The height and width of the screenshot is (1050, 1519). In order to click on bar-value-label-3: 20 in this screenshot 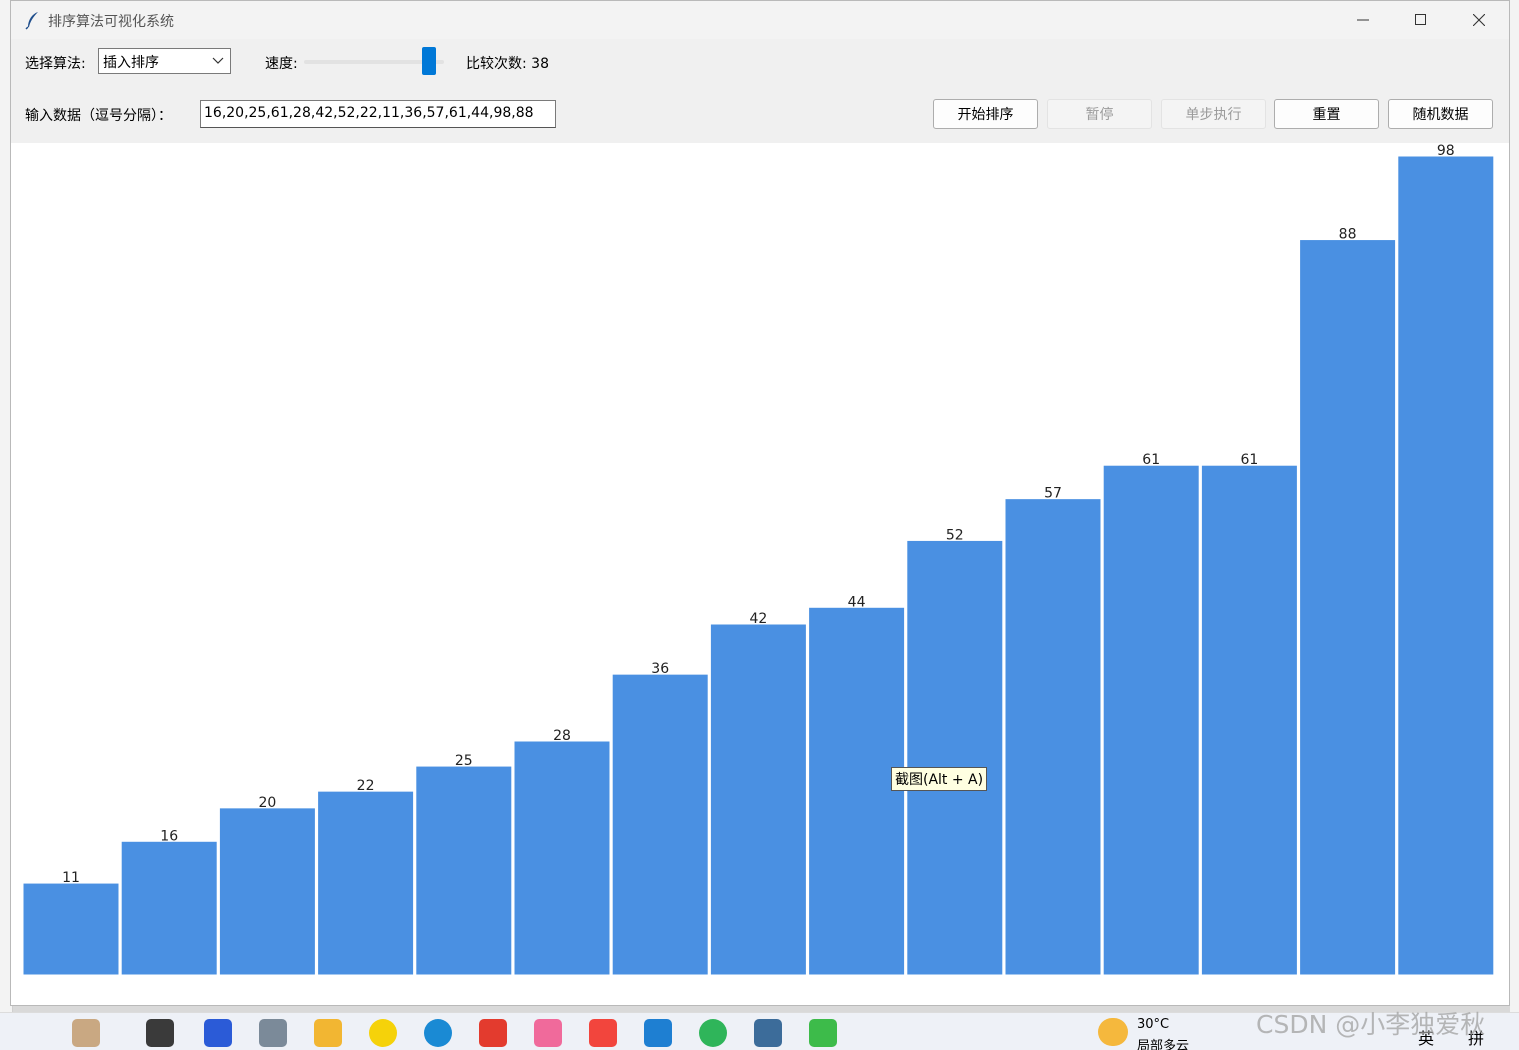, I will do `click(267, 803)`.